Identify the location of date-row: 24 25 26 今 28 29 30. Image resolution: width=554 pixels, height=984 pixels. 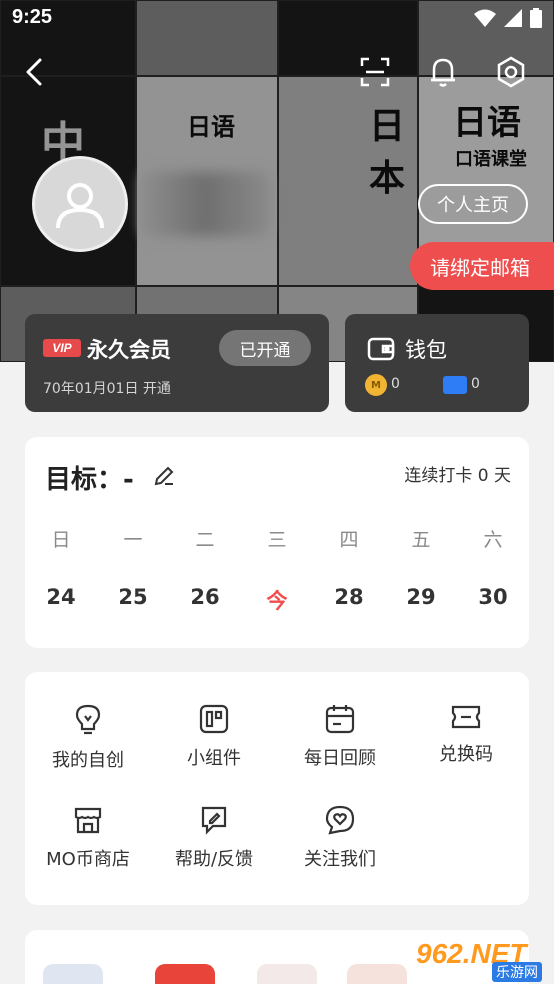
(277, 600).